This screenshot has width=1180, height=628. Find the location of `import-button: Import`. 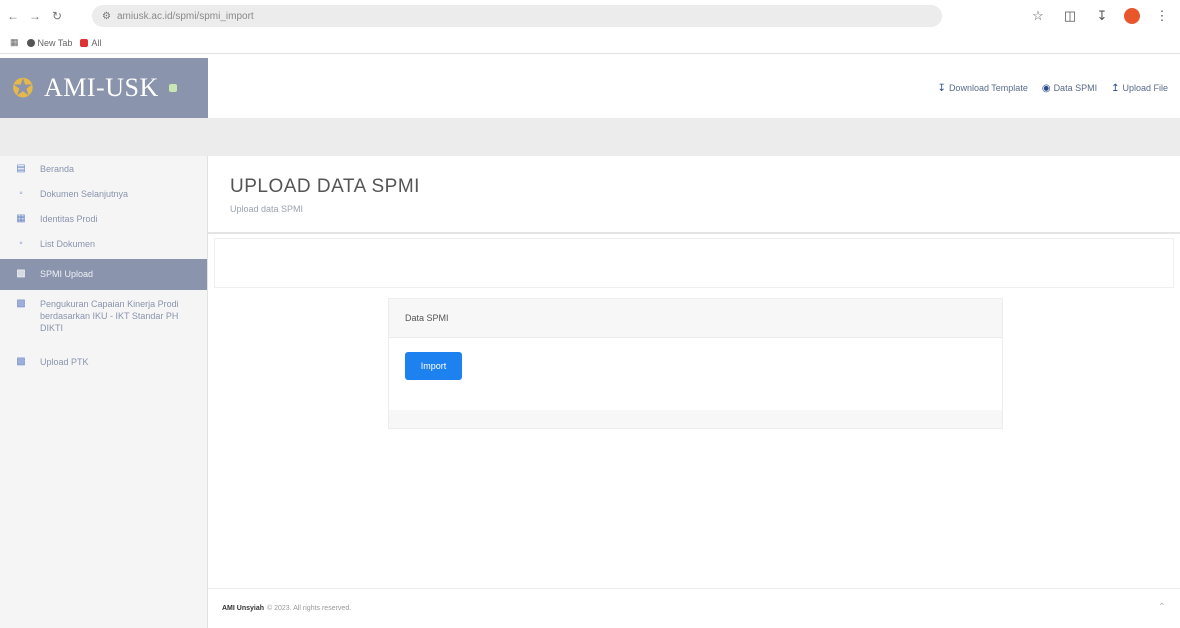

import-button: Import is located at coordinates (433, 366).